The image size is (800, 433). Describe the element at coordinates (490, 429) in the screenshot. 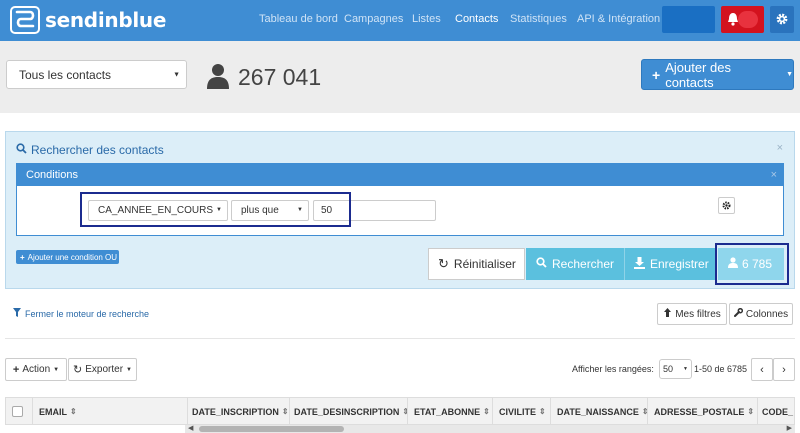

I see `horizontal-scrollbar: ◀ ▶` at that location.